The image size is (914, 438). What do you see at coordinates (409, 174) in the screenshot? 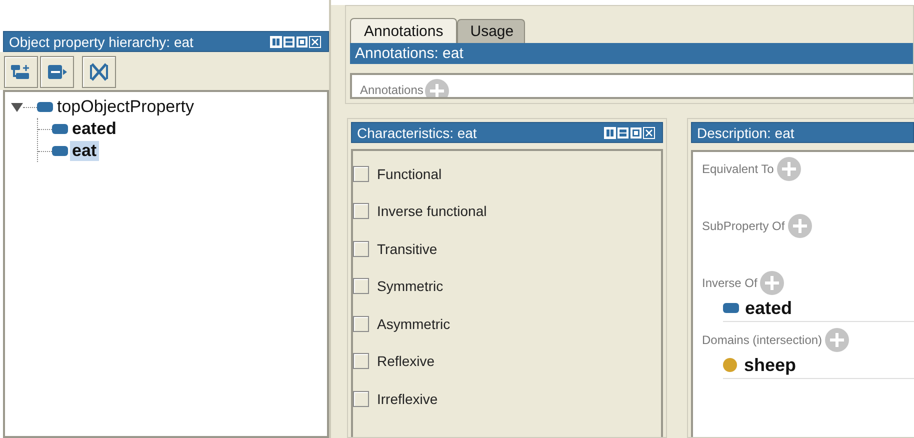
I see `checkbox-label: Functional` at bounding box center [409, 174].